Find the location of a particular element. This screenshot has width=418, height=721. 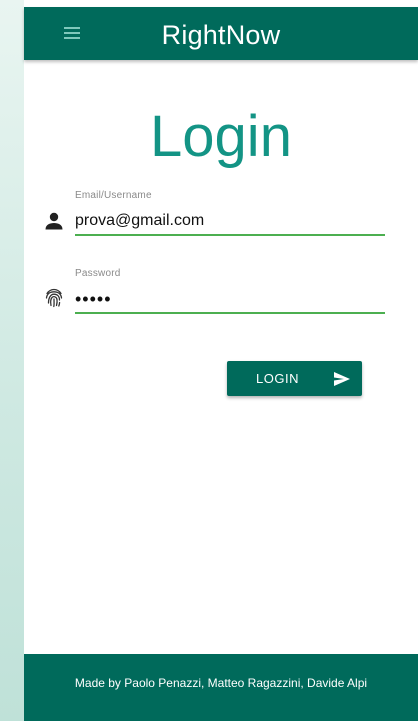

page-title: Login is located at coordinates (221, 136).